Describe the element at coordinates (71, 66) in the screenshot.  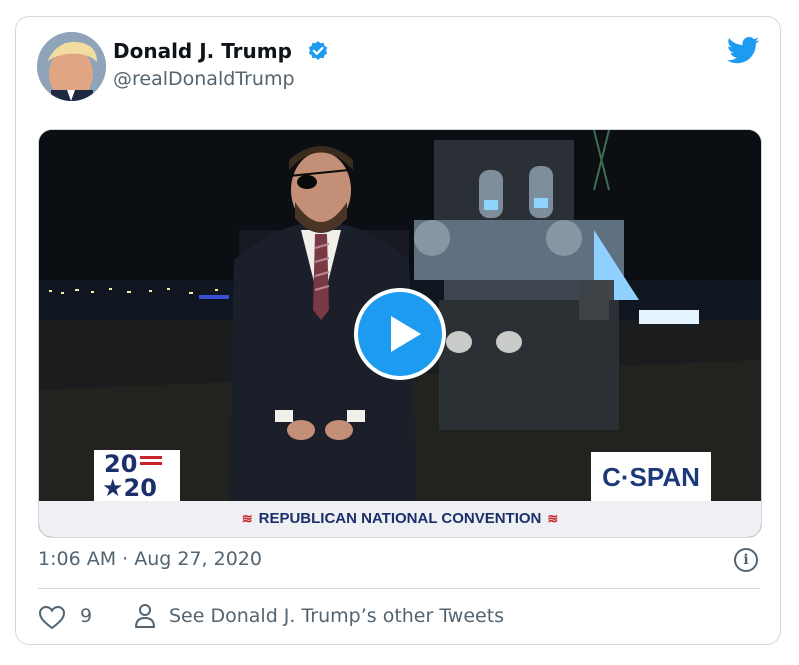
I see `avatar` at that location.